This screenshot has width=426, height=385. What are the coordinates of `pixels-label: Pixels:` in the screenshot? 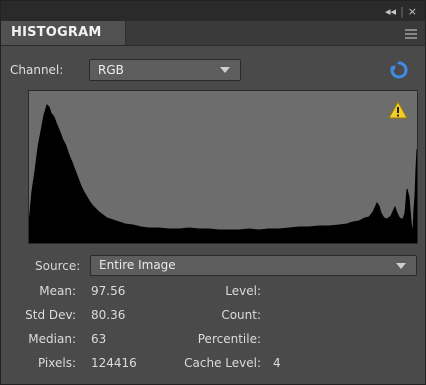 It's located at (56, 363).